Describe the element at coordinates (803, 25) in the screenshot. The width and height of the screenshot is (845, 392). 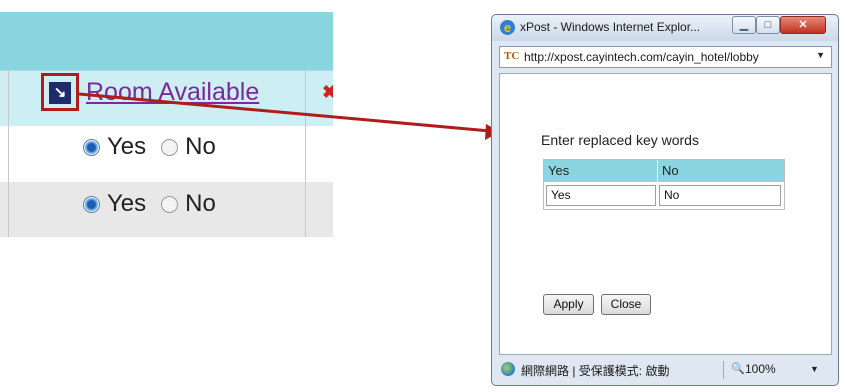
I see `close-window-button: ✕` at that location.